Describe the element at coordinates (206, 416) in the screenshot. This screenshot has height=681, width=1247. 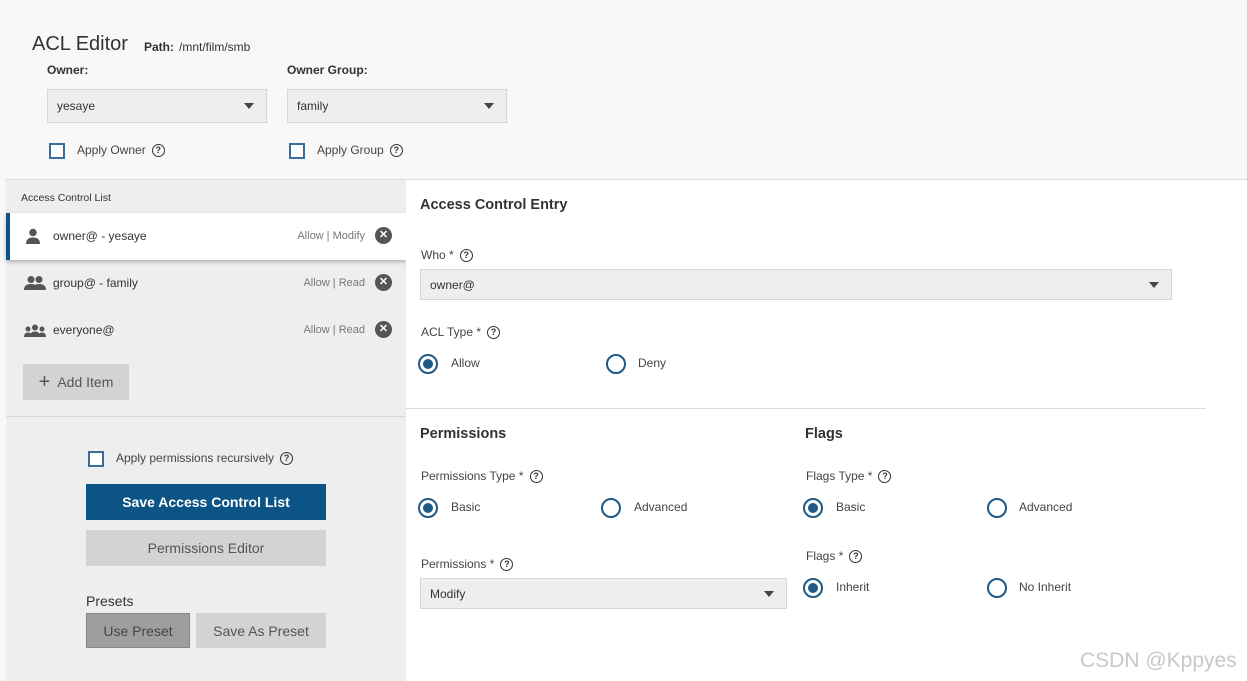
I see `left-divider` at that location.